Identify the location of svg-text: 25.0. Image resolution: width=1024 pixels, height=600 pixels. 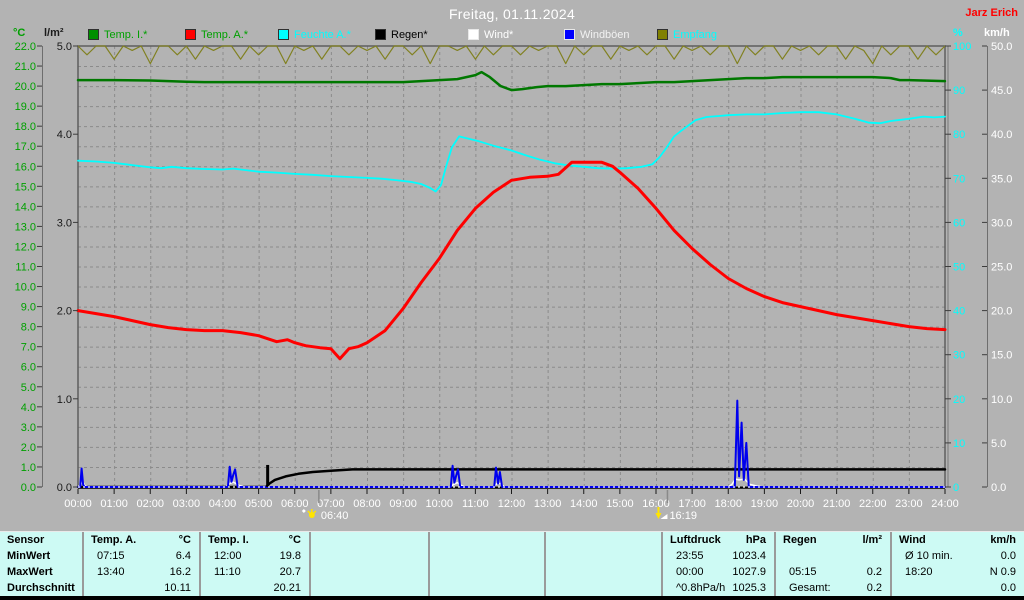
(1001, 268).